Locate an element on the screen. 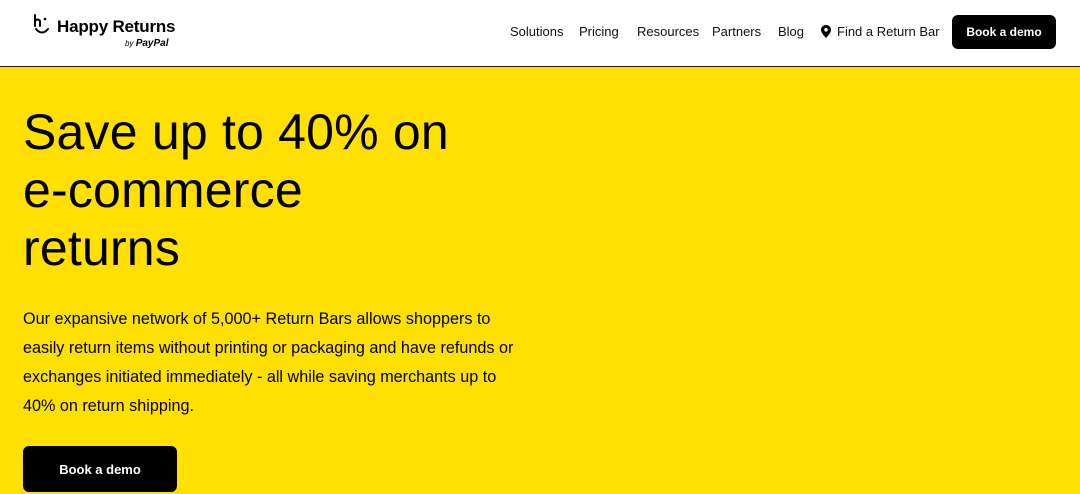 This screenshot has width=1080, height=494. nav-item-solutions: Solutions is located at coordinates (536, 31).